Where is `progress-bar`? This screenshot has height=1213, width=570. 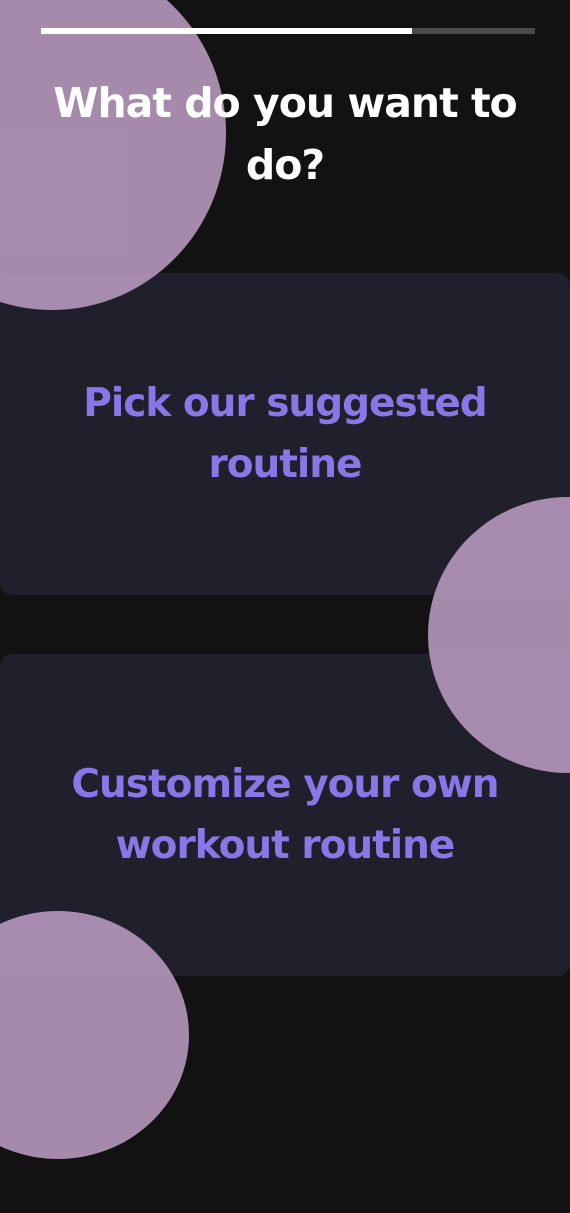
progress-bar is located at coordinates (288, 31).